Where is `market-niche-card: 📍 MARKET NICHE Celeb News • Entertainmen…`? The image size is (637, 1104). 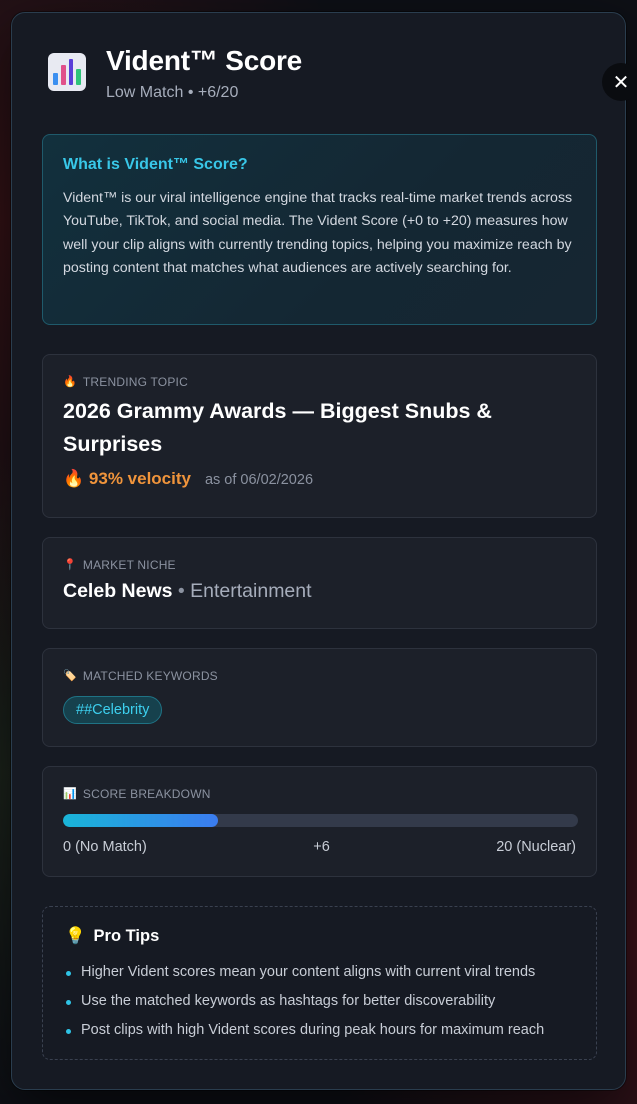
market-niche-card: 📍 MARKET NICHE Celeb News • Entertainmen… is located at coordinates (319, 583).